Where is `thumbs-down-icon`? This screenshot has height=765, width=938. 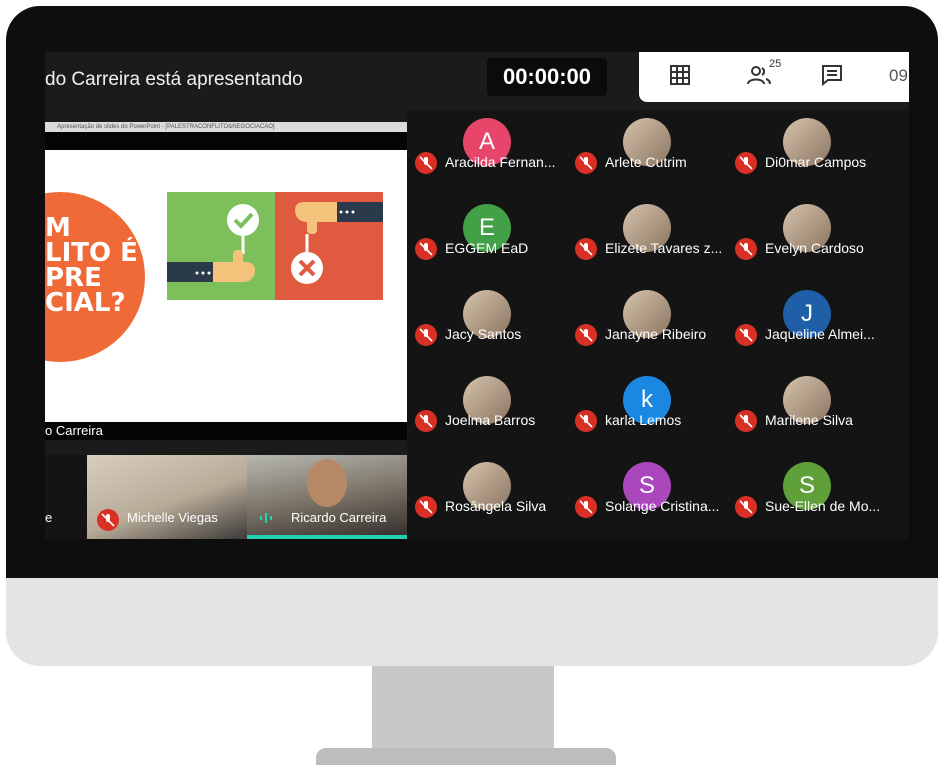
thumbs-down-icon is located at coordinates (337, 243).